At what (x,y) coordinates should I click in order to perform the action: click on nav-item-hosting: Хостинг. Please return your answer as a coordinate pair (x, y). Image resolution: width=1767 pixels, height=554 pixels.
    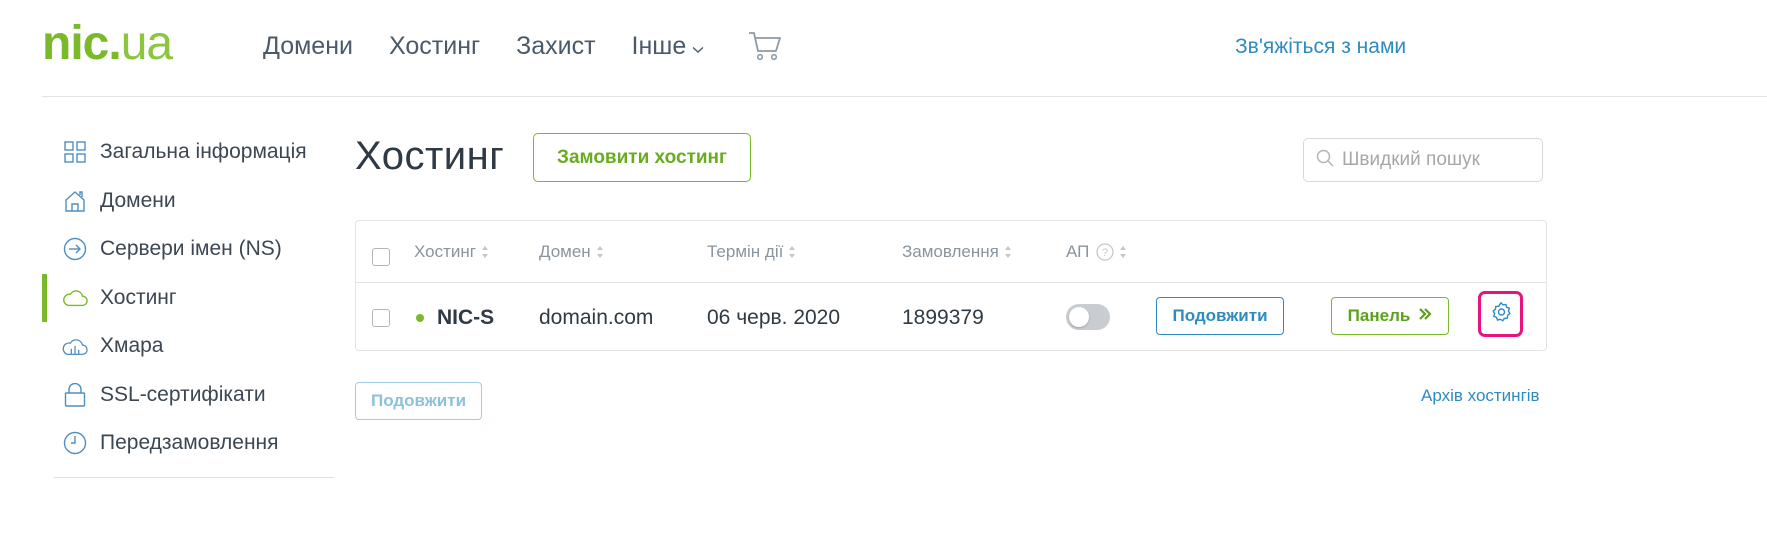
    Looking at the image, I should click on (434, 46).